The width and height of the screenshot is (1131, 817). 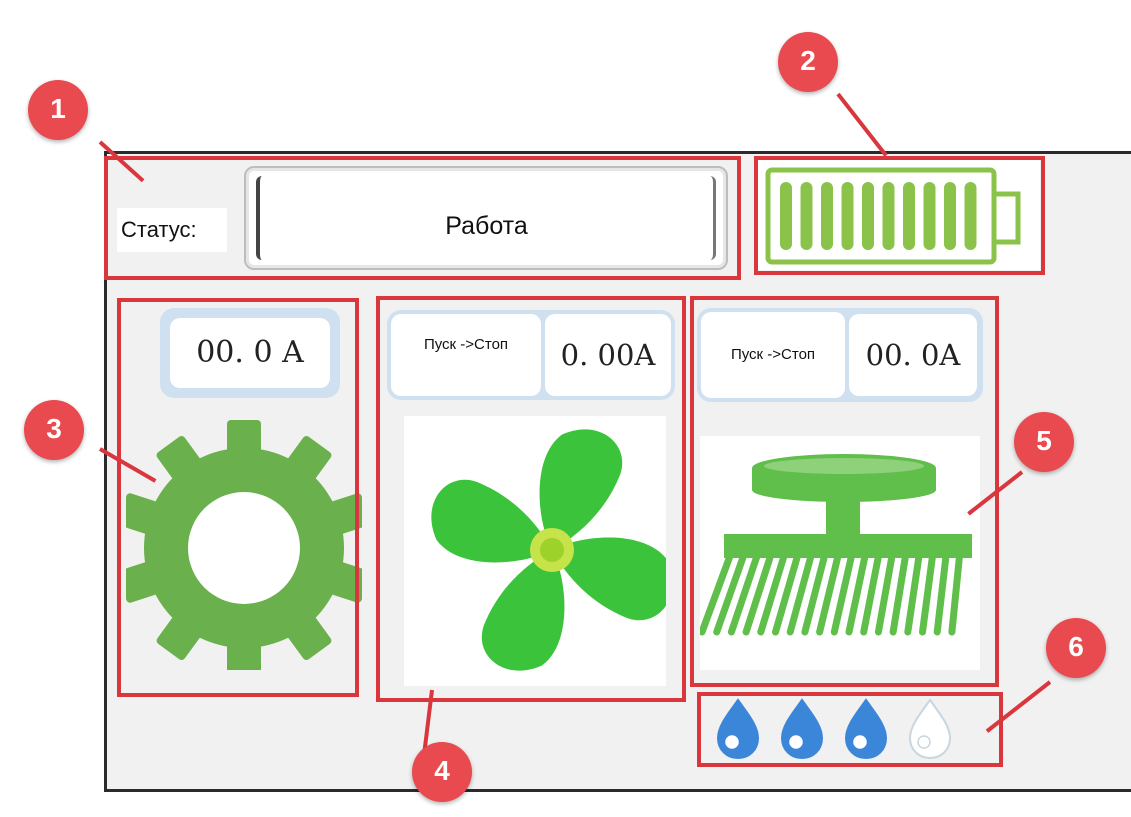 I want to click on highlight-box-water, so click(x=850, y=729).